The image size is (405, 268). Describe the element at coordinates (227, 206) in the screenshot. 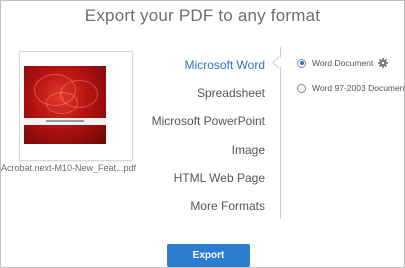

I see `format-more-formats: More Formats` at that location.